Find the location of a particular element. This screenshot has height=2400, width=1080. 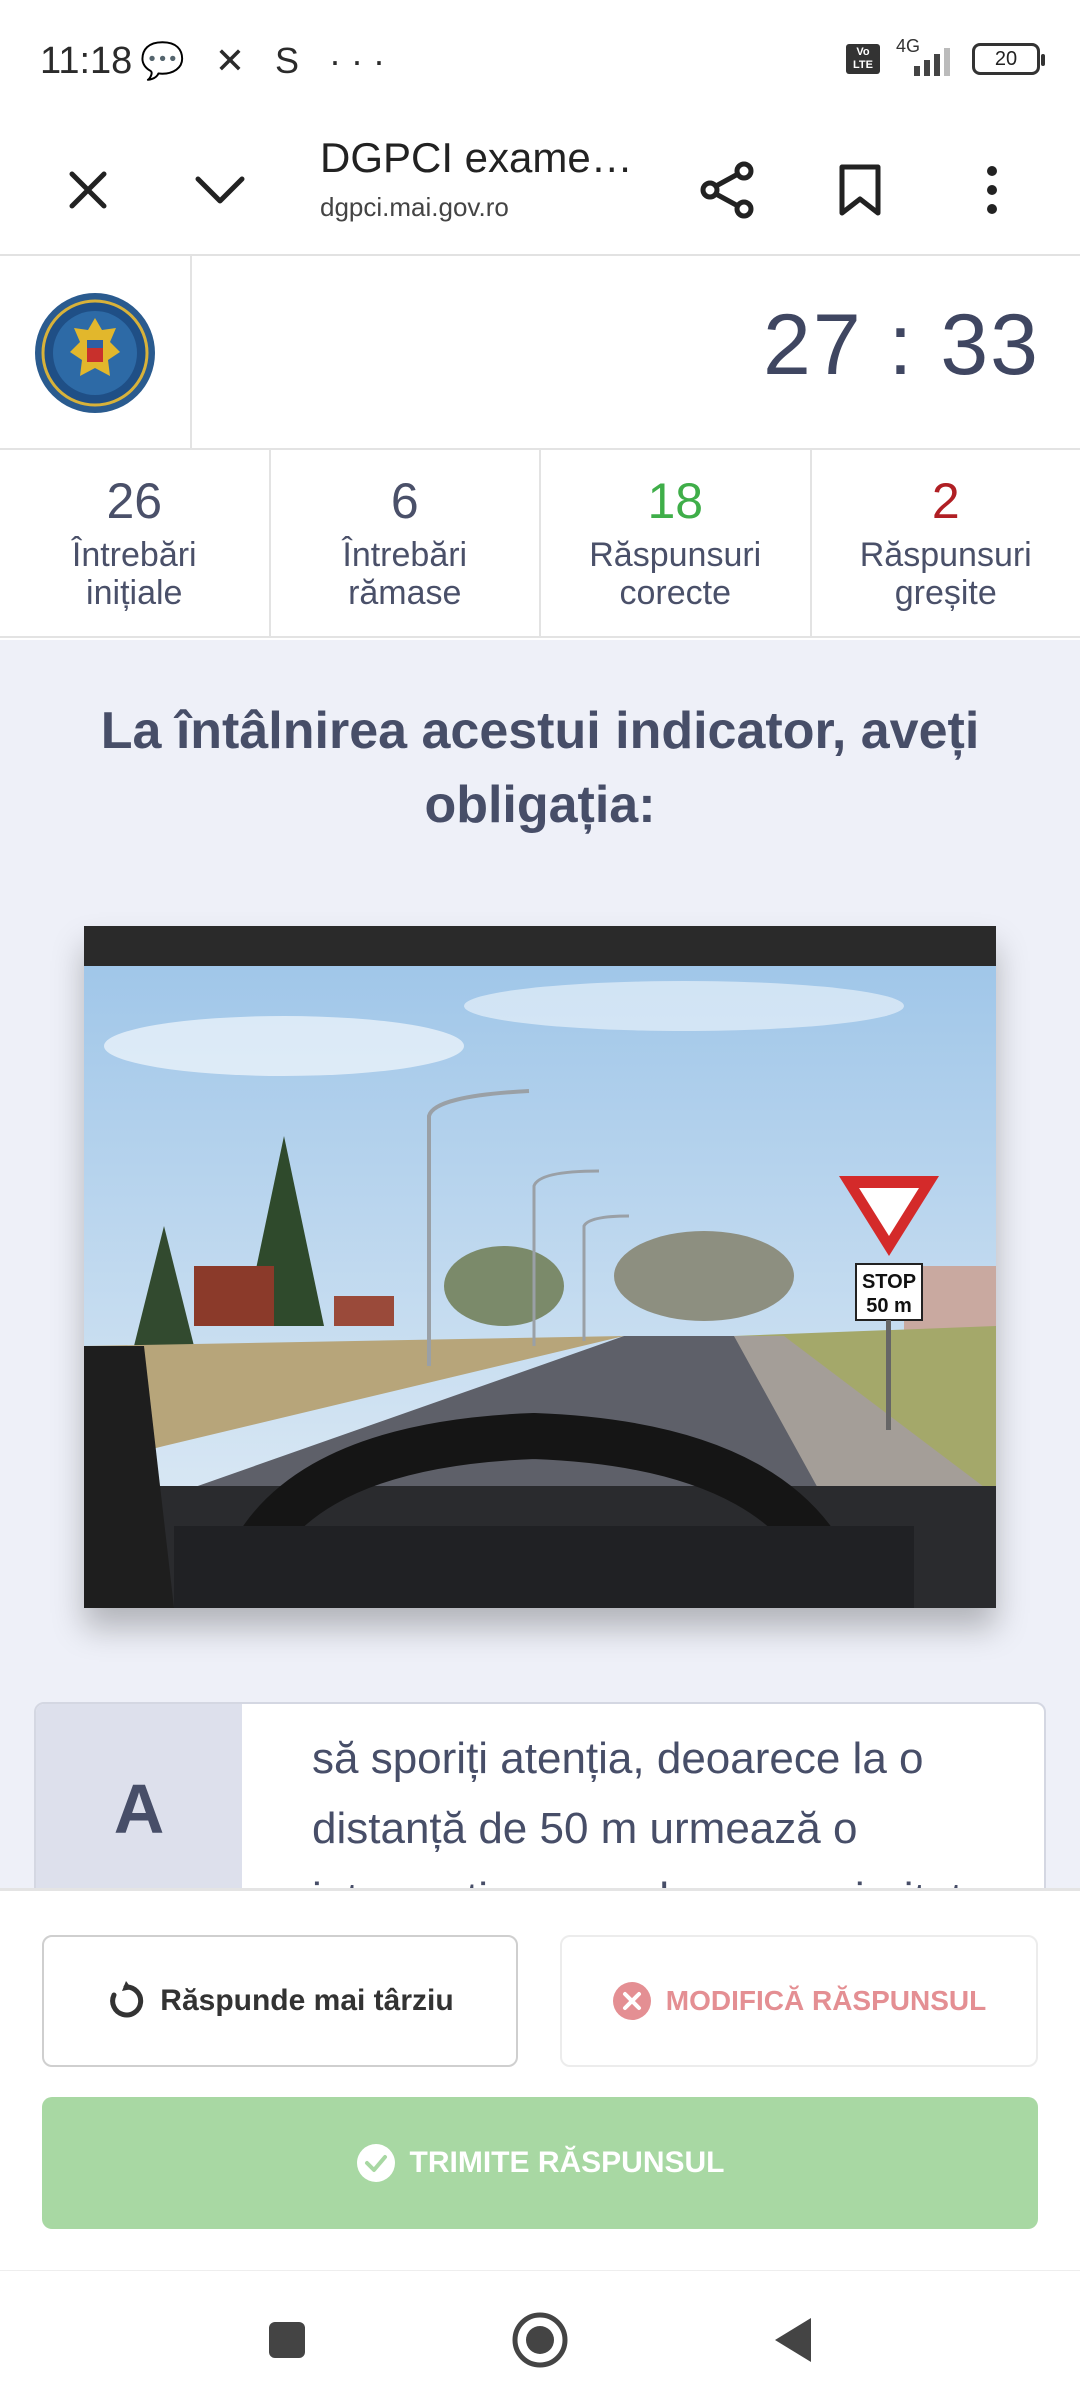

answer-later-label: Răspunde mai târziu is located at coordinates (307, 2000).